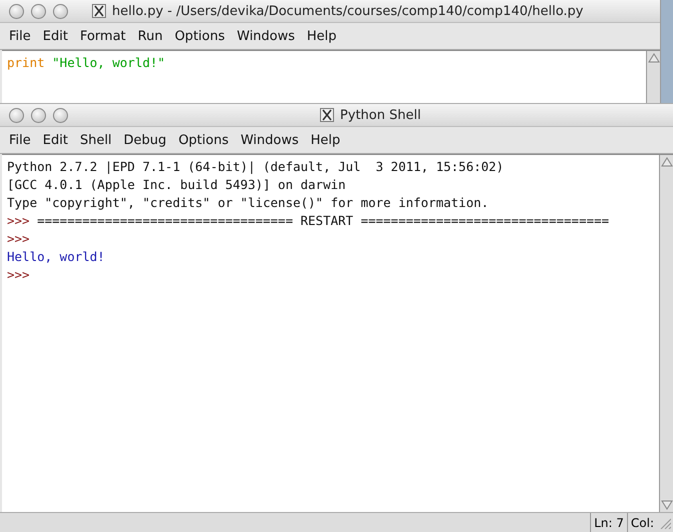  Describe the element at coordinates (56, 257) in the screenshot. I see `shell-line: Hello, world!` at that location.